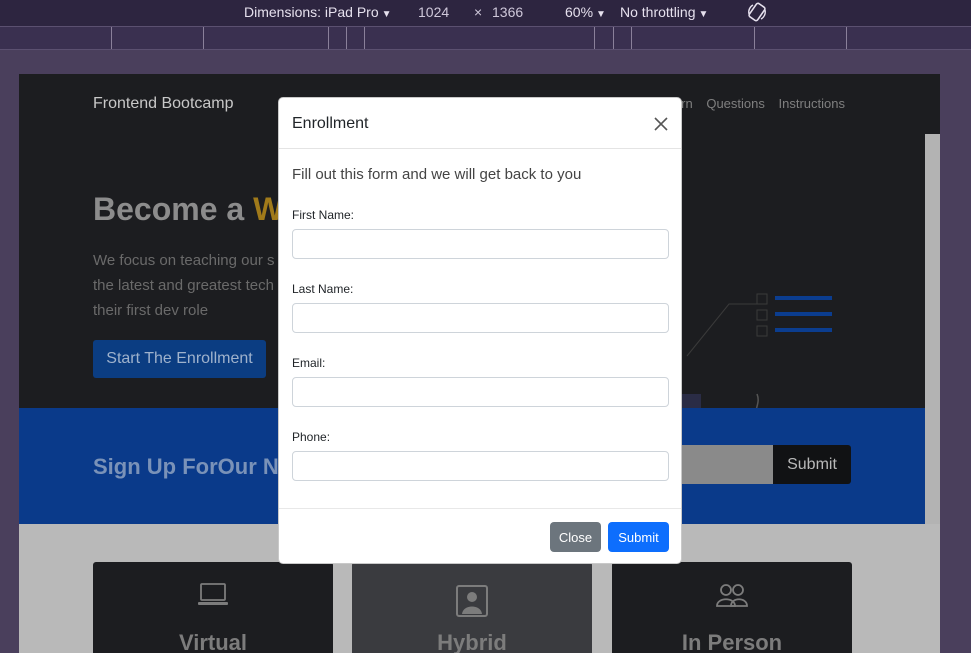 Image resolution: width=971 pixels, height=653 pixels. Describe the element at coordinates (433, 12) in the screenshot. I see `width-input: 1024` at that location.